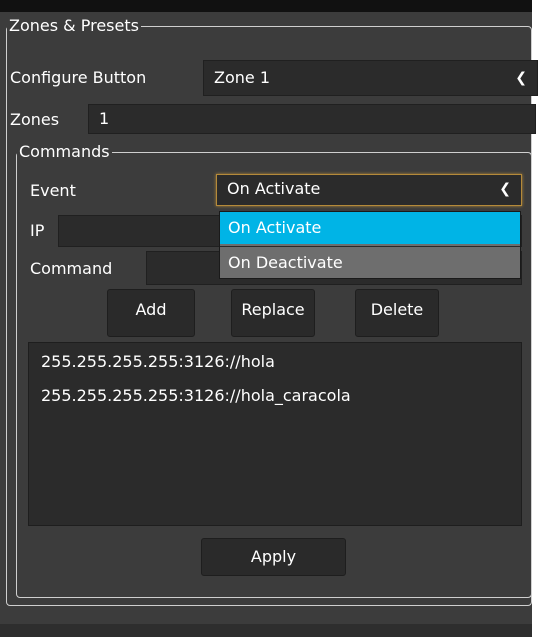 This screenshot has height=637, width=544. I want to click on title-bar, so click(272, 6).